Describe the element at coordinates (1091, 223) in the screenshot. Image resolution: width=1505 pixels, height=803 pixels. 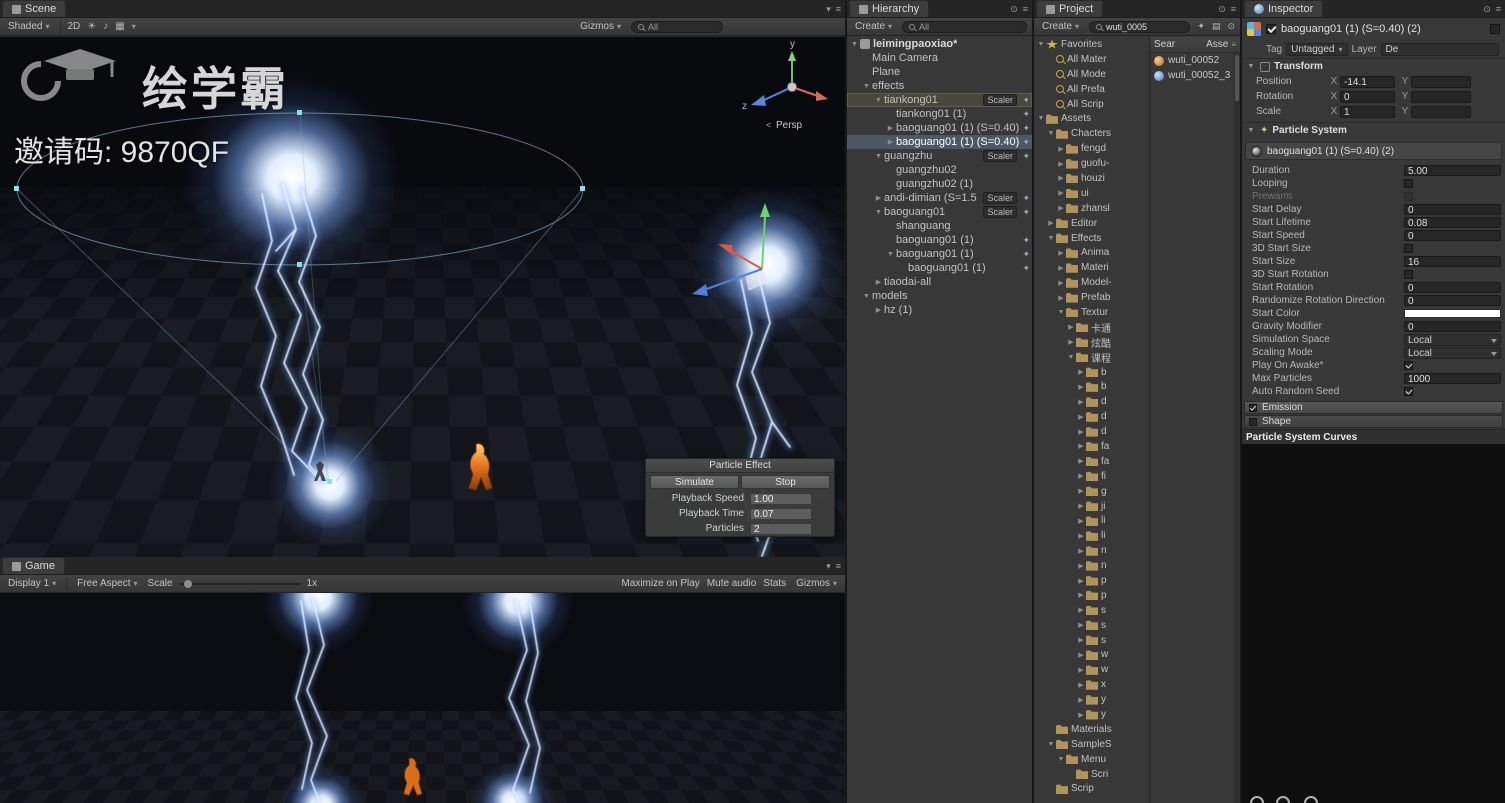
I see `project-tree-item: ▶ Editor` at that location.